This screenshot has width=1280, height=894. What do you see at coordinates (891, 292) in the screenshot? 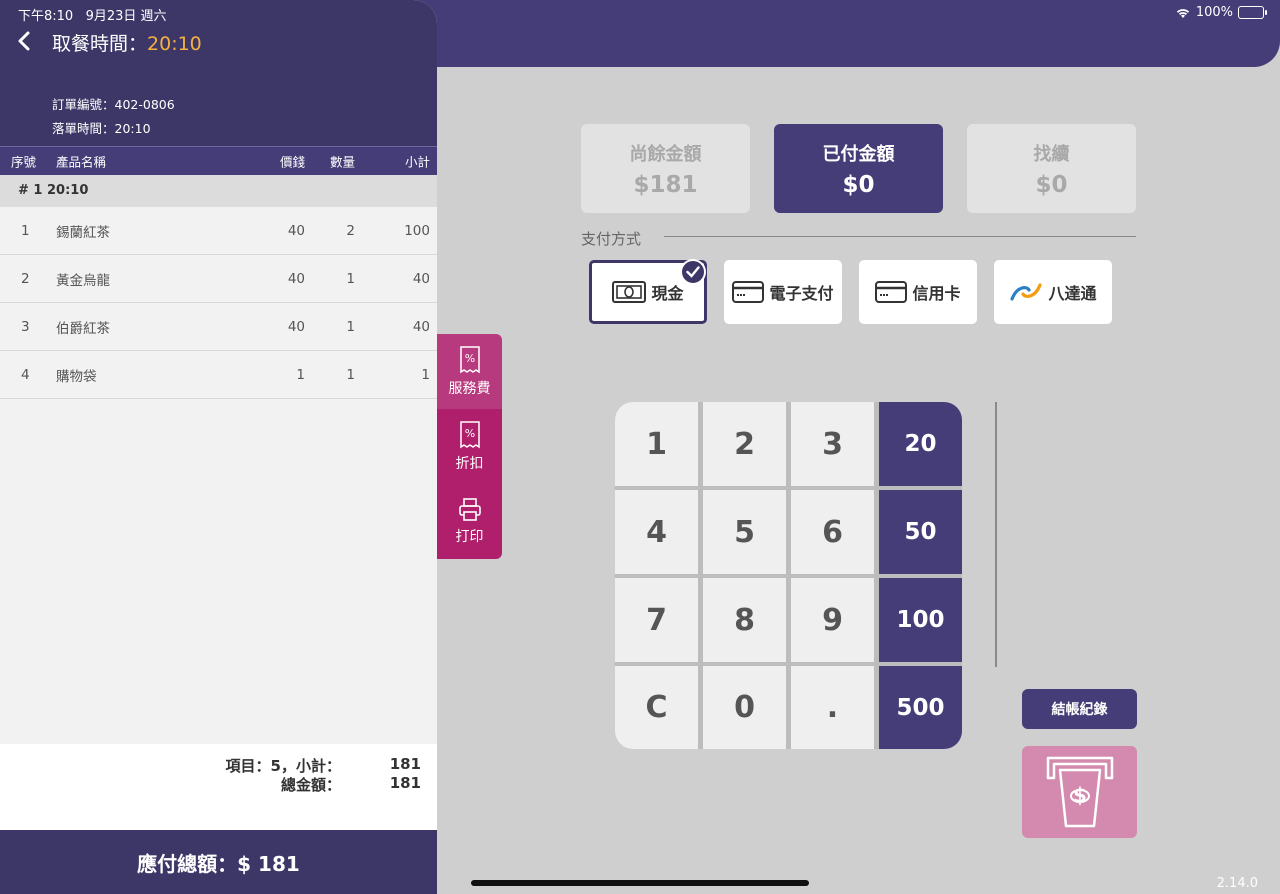
I see `card-icon` at bounding box center [891, 292].